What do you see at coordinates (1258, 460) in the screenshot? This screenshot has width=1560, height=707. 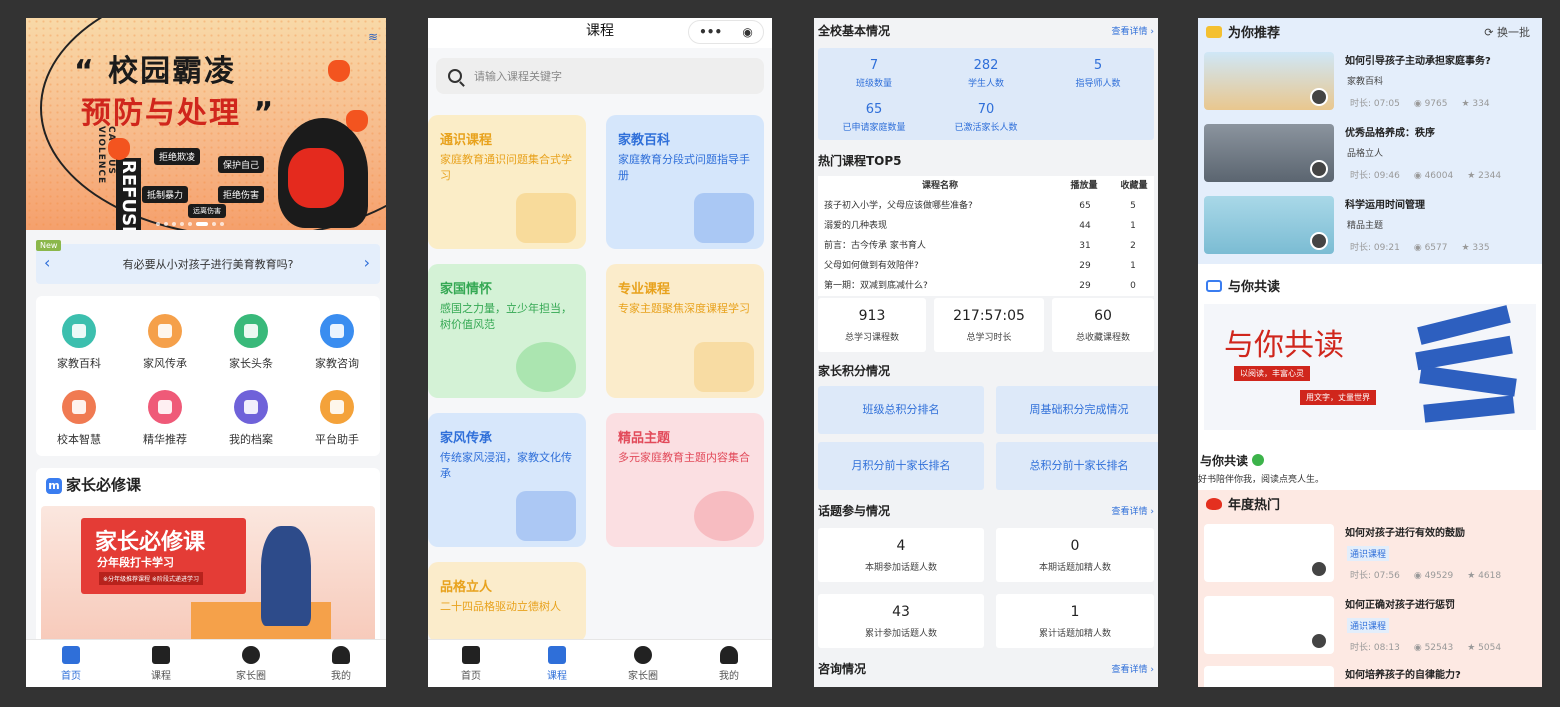 I see `music-note-icon` at bounding box center [1258, 460].